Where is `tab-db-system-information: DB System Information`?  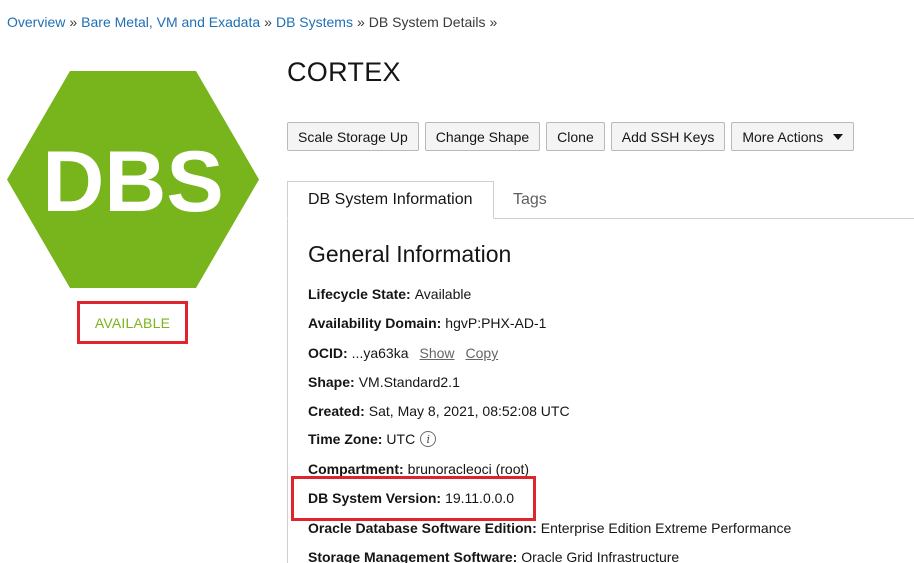
tab-db-system-information: DB System Information is located at coordinates (390, 200).